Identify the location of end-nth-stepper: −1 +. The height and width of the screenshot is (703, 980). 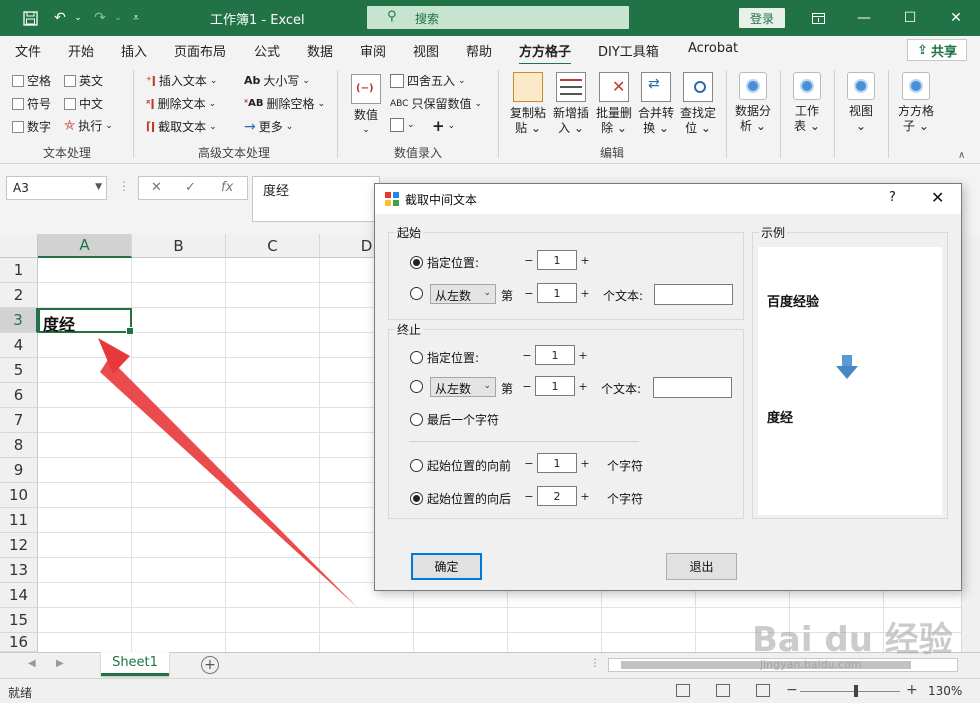
(555, 386).